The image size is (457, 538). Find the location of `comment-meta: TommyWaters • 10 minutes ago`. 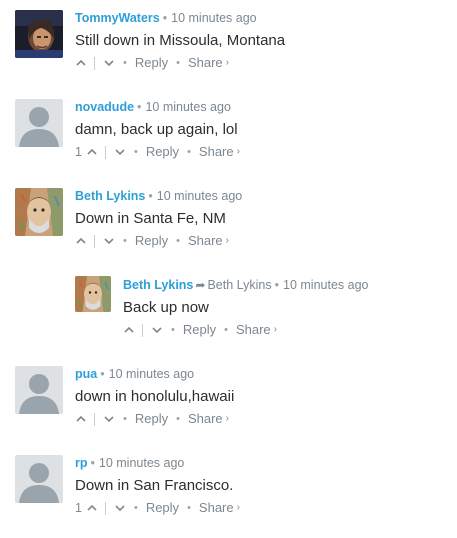

comment-meta: TommyWaters • 10 minutes ago is located at coordinates (166, 18).